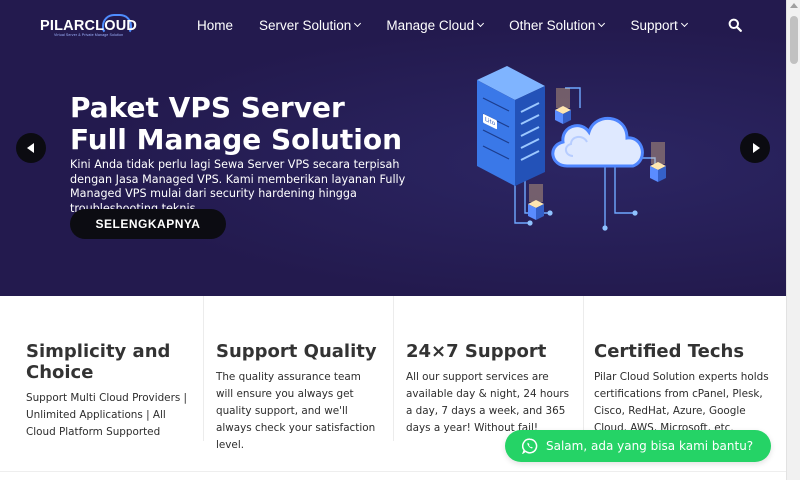  I want to click on nav-item-label: Home, so click(215, 25).